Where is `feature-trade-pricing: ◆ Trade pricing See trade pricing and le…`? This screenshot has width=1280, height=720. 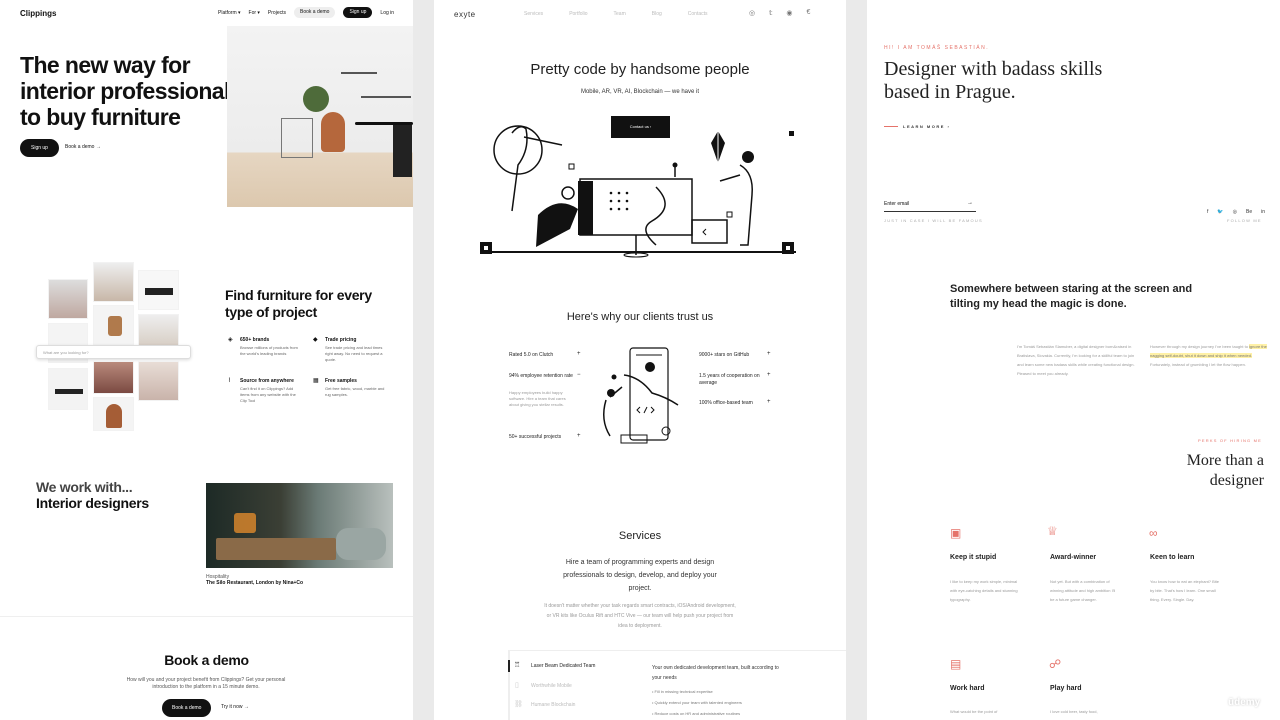
feature-trade-pricing: ◆ Trade pricing See trade pricing and le… is located at coordinates (348, 349).